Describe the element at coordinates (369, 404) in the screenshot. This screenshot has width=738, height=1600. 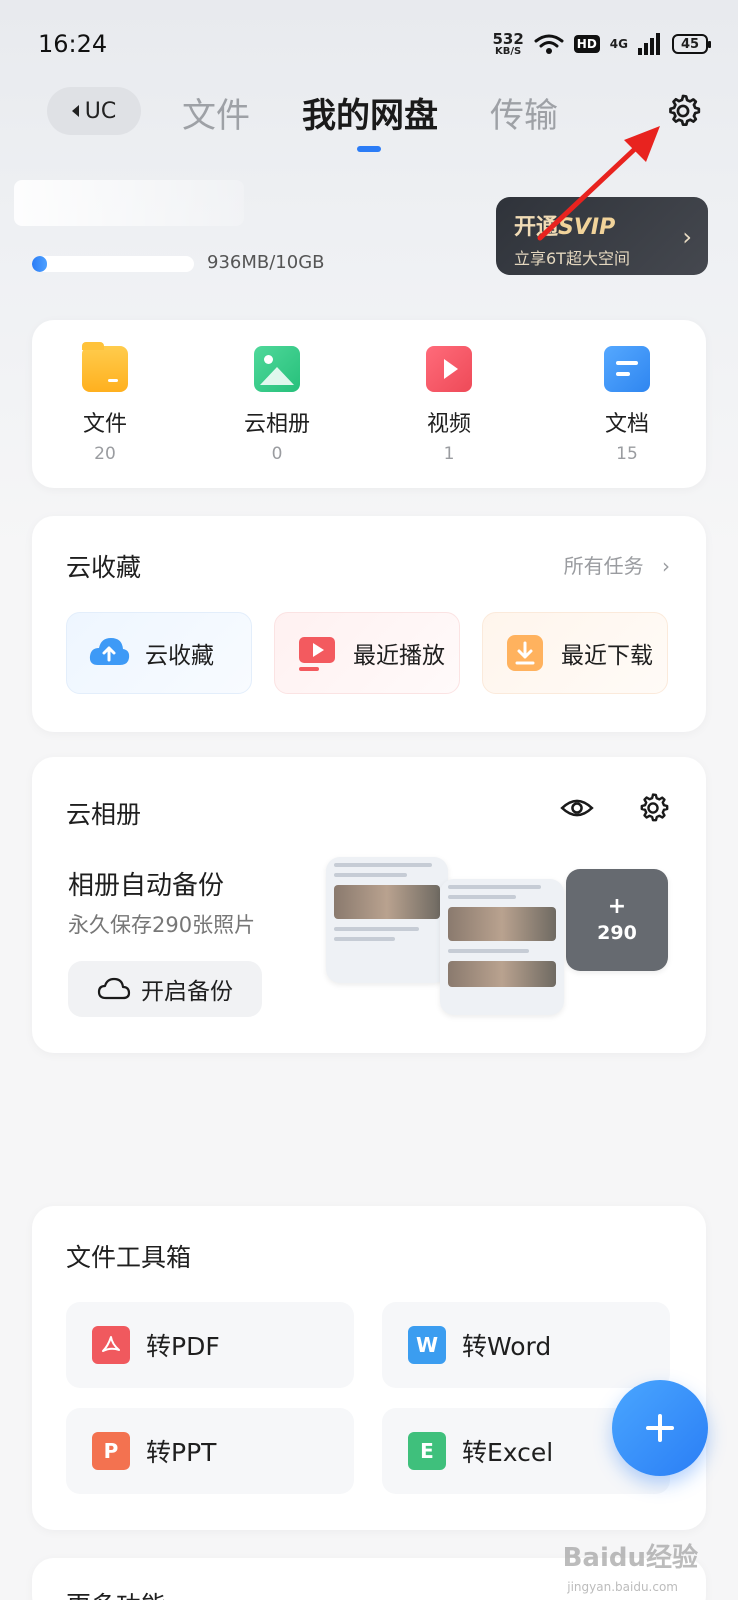
I see `category-card: 文件 20 云相册 0 视频 1 文档 15` at that location.